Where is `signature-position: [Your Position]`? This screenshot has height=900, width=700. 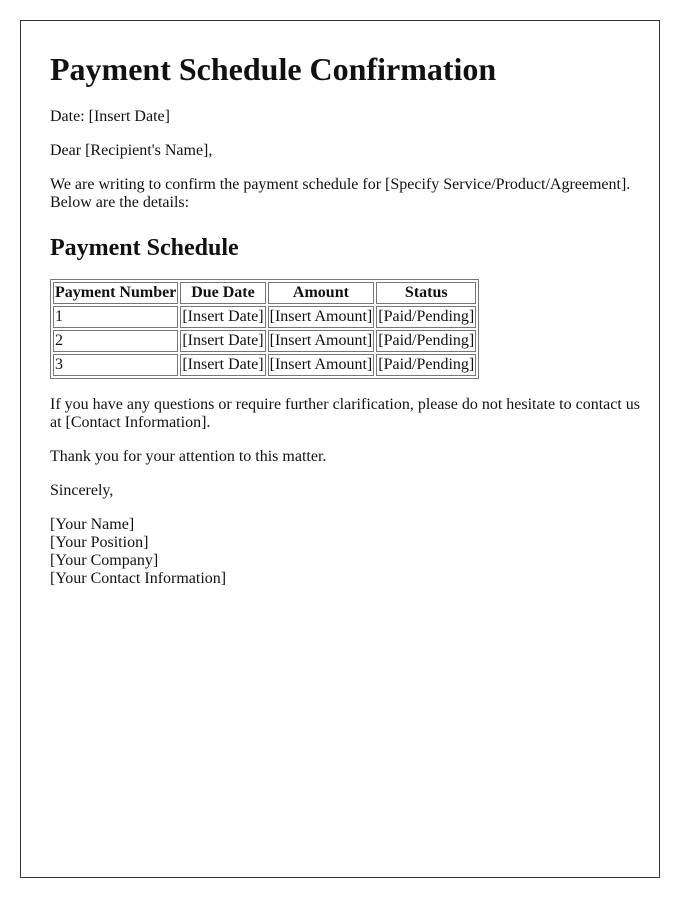 signature-position: [Your Position] is located at coordinates (99, 542).